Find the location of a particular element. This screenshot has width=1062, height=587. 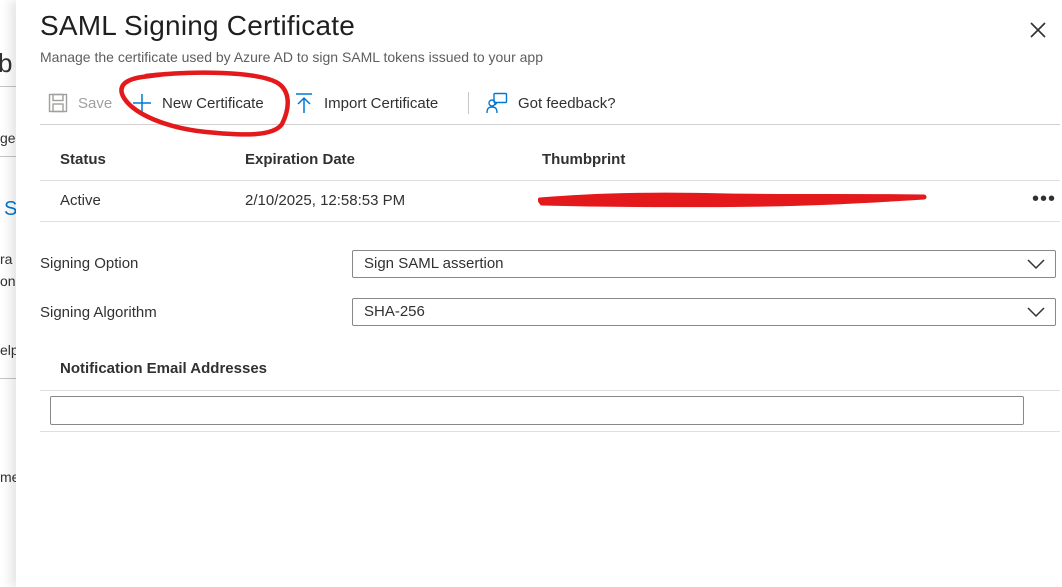

import-certificate-button: Import Certificate is located at coordinates (366, 103).